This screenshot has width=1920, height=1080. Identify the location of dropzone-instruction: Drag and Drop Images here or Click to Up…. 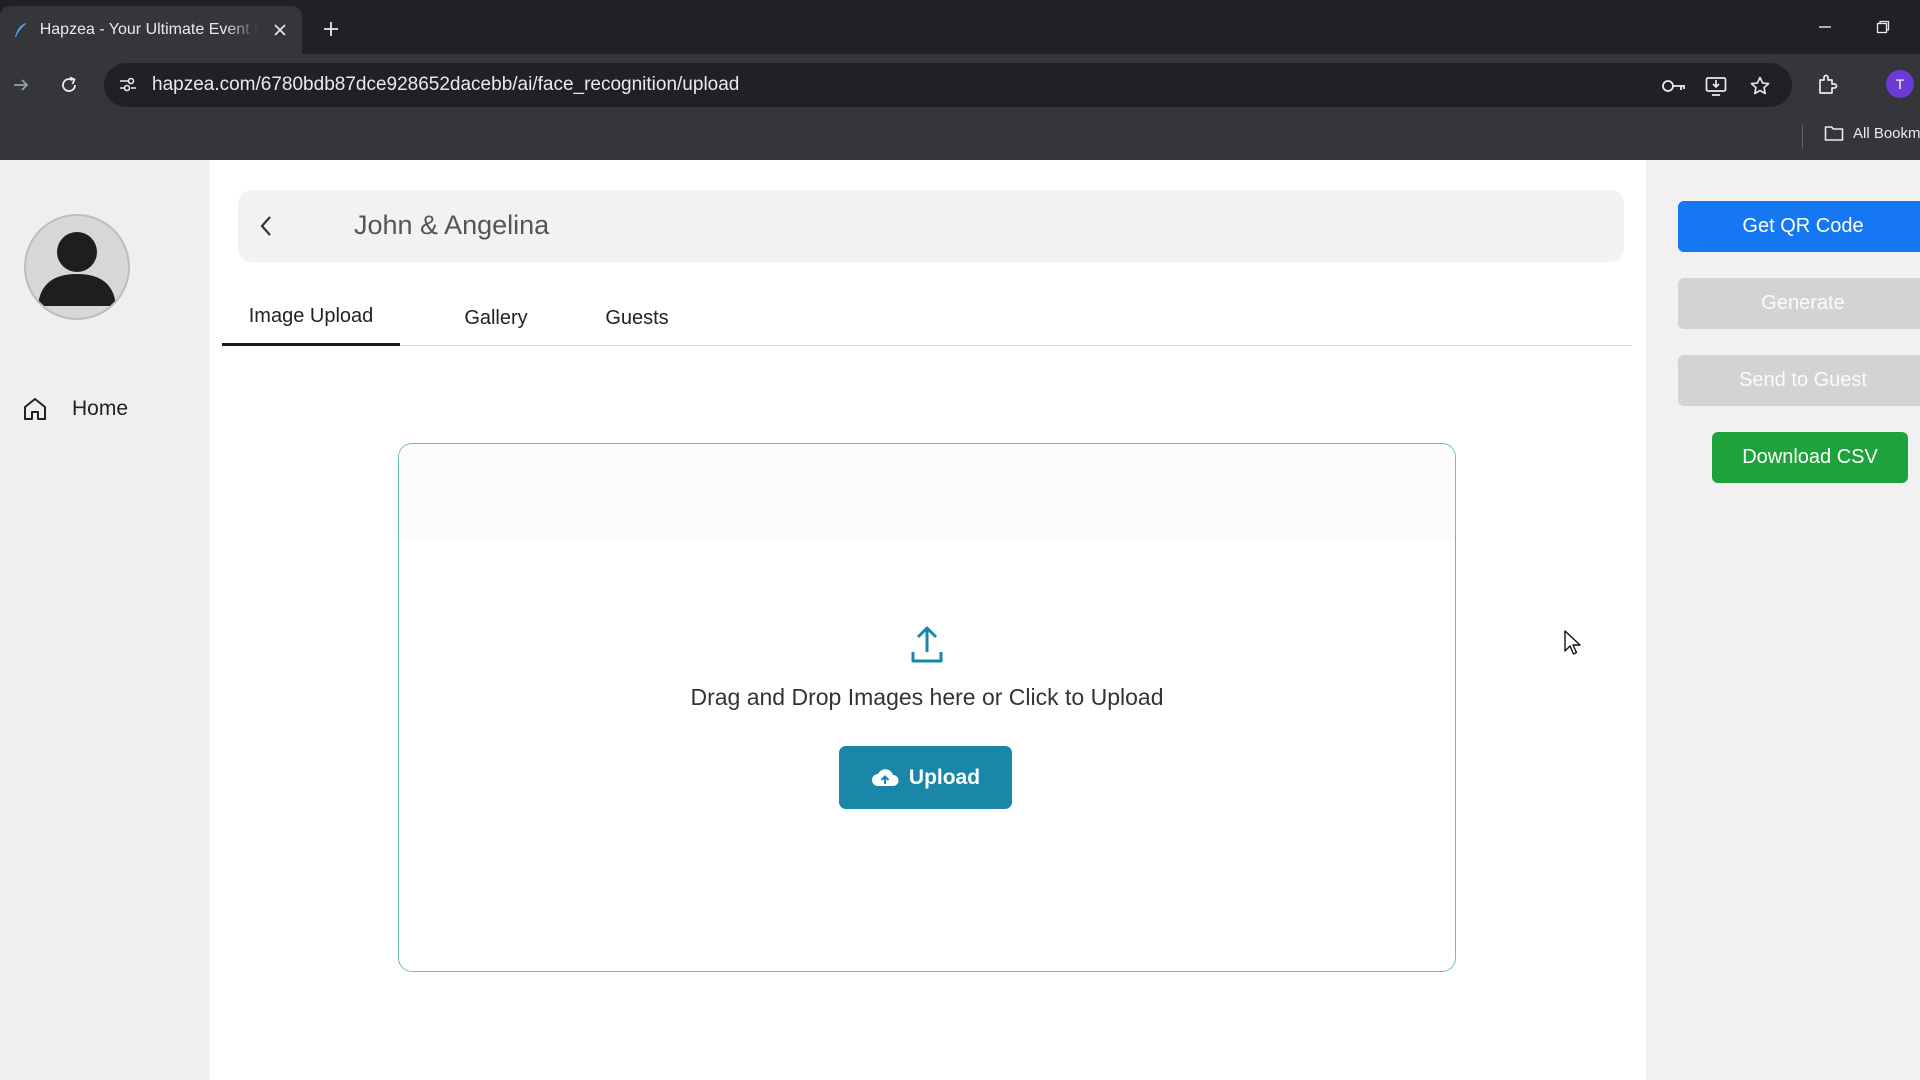
(927, 697).